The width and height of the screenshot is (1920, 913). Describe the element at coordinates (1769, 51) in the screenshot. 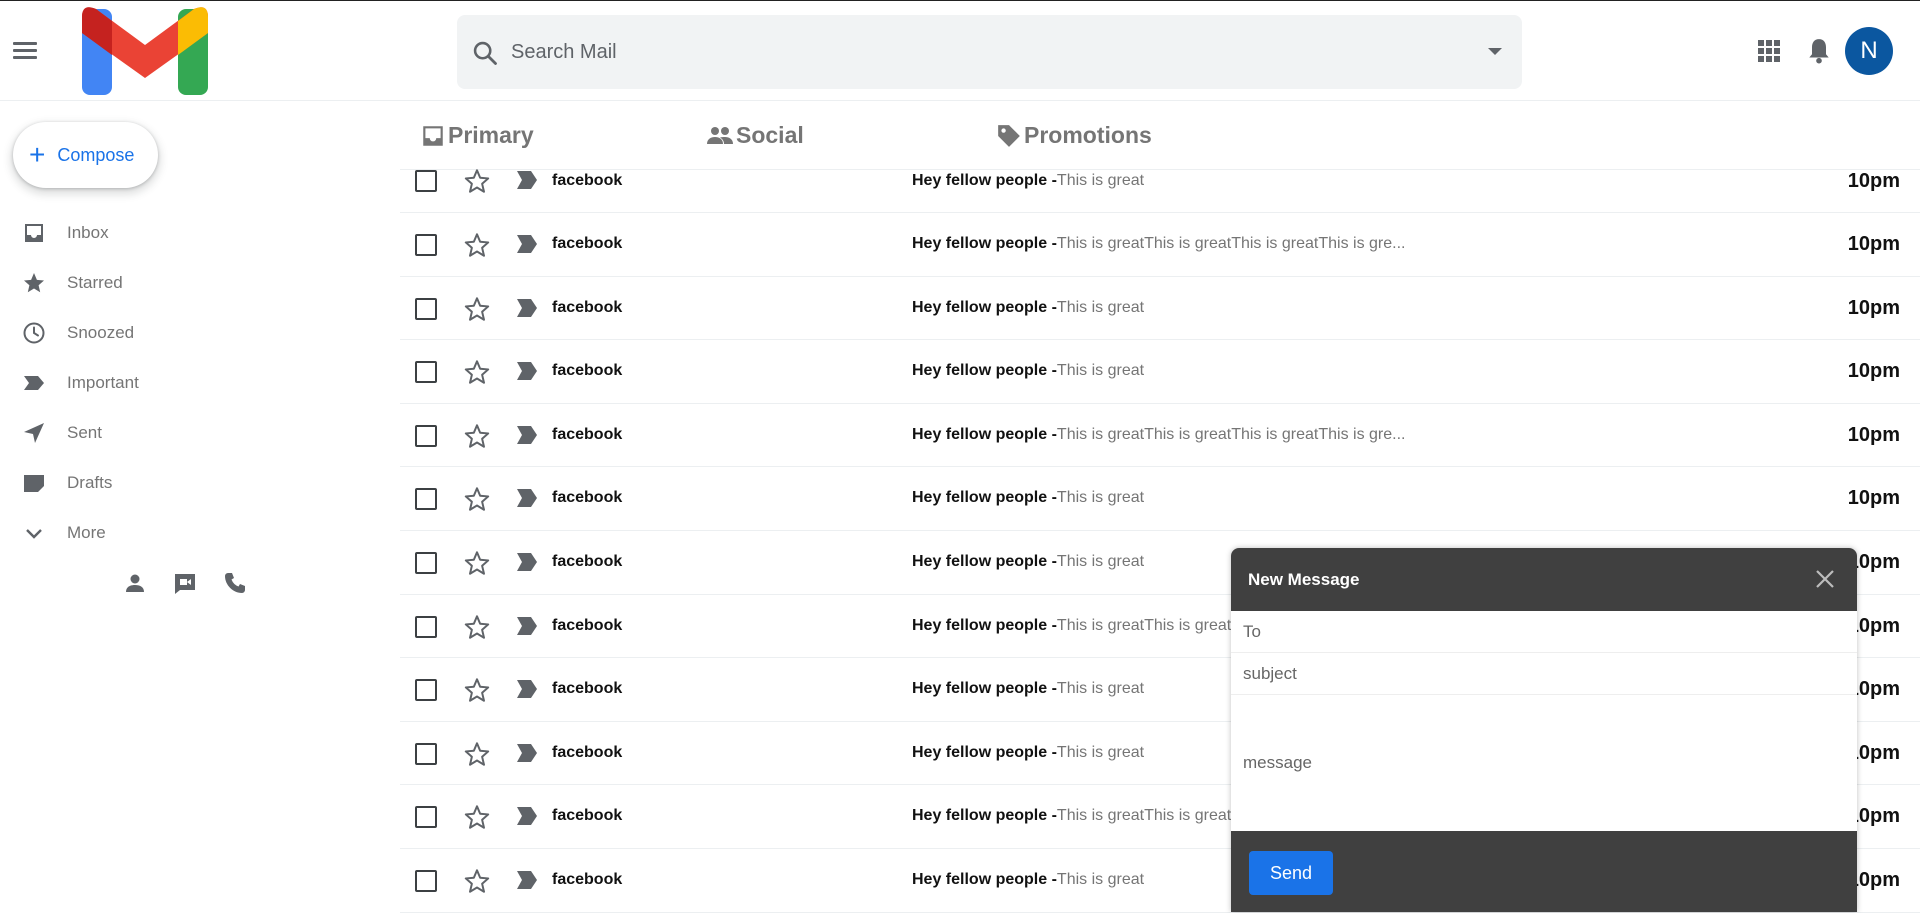

I see `apps-grid-icon` at that location.